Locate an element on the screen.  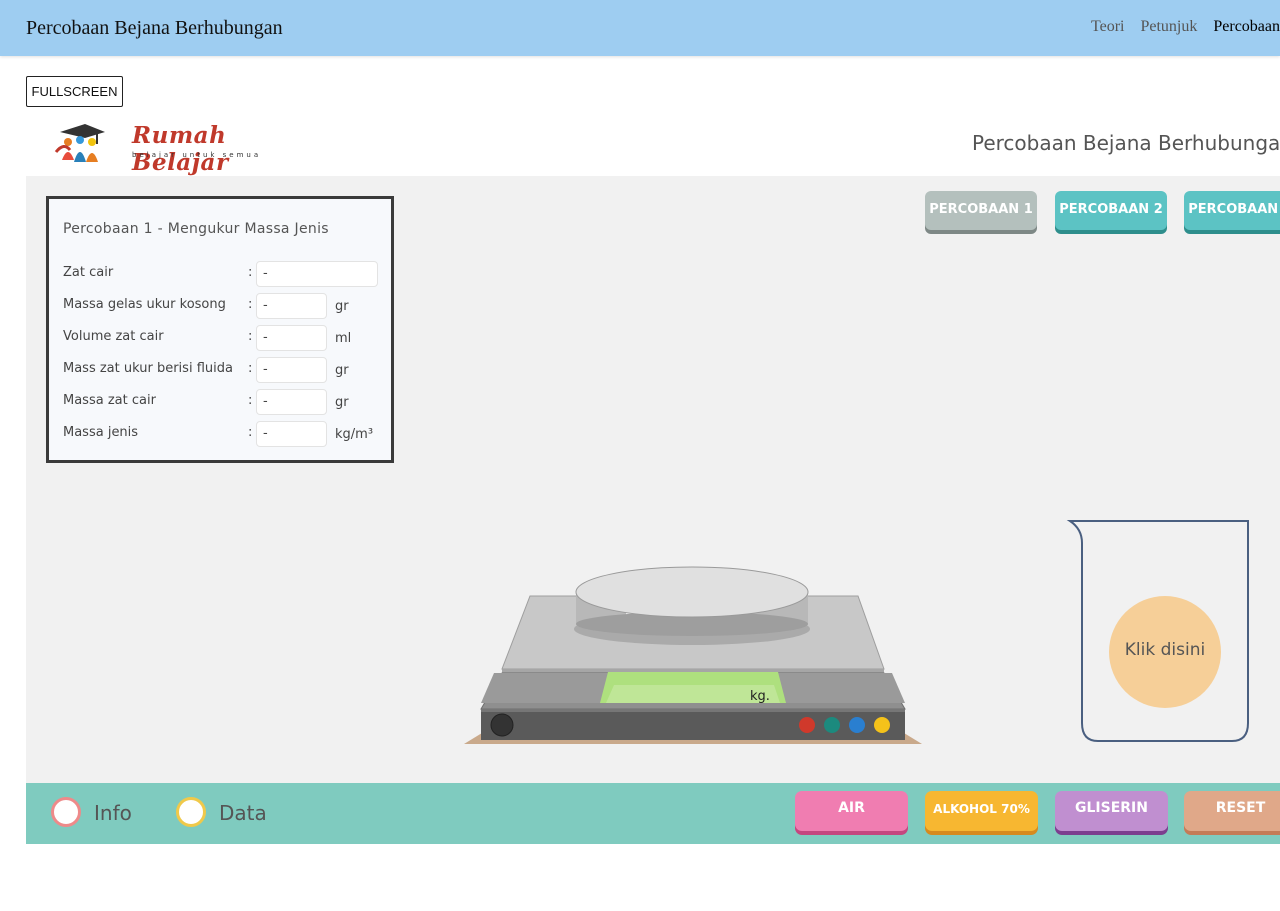
info-toggle is located at coordinates (66, 812).